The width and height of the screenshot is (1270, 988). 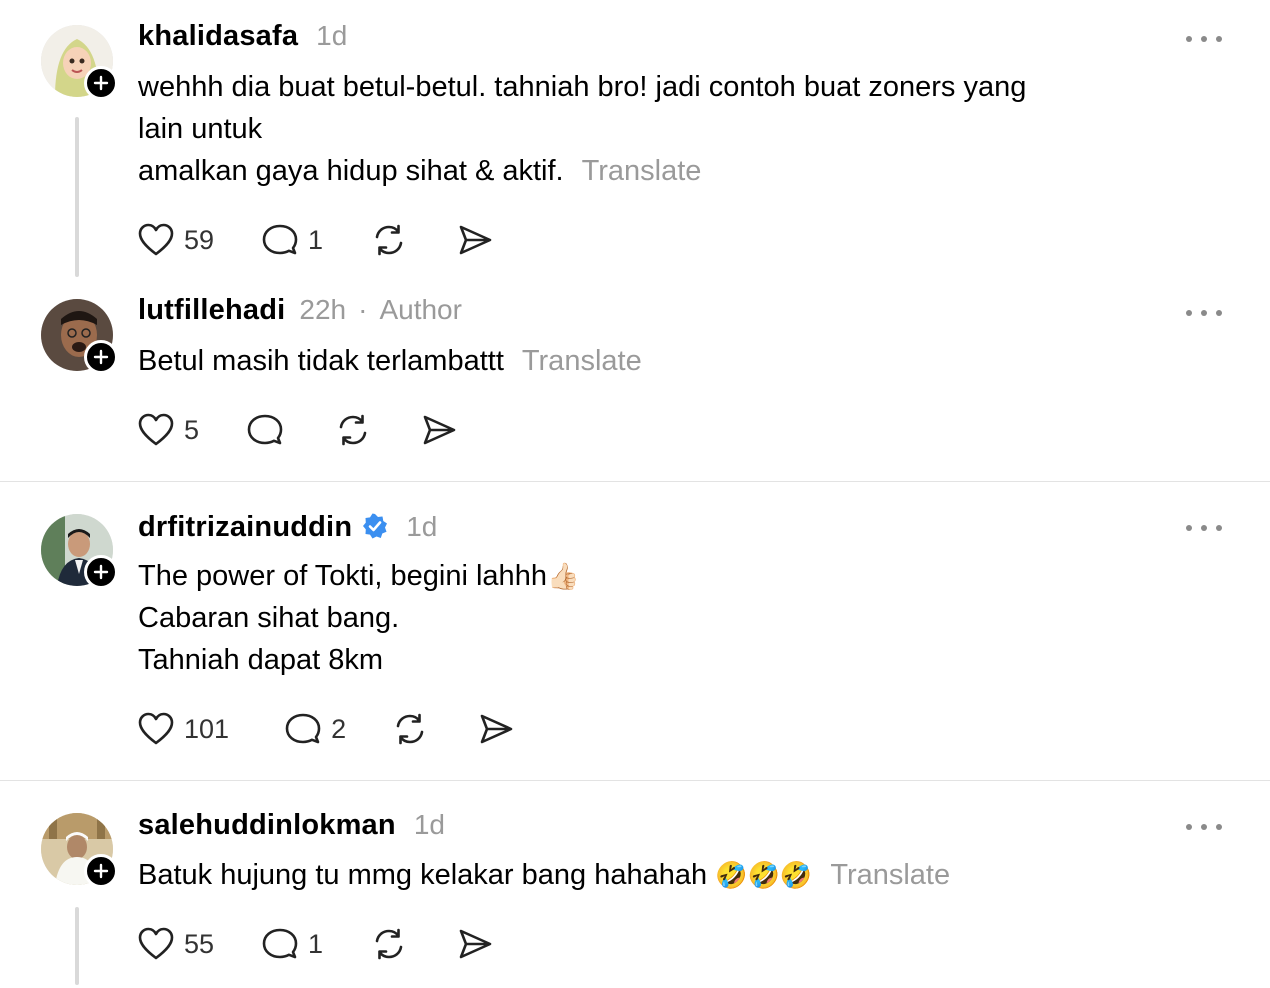 What do you see at coordinates (192, 429) in the screenshot?
I see `like-count: 5` at bounding box center [192, 429].